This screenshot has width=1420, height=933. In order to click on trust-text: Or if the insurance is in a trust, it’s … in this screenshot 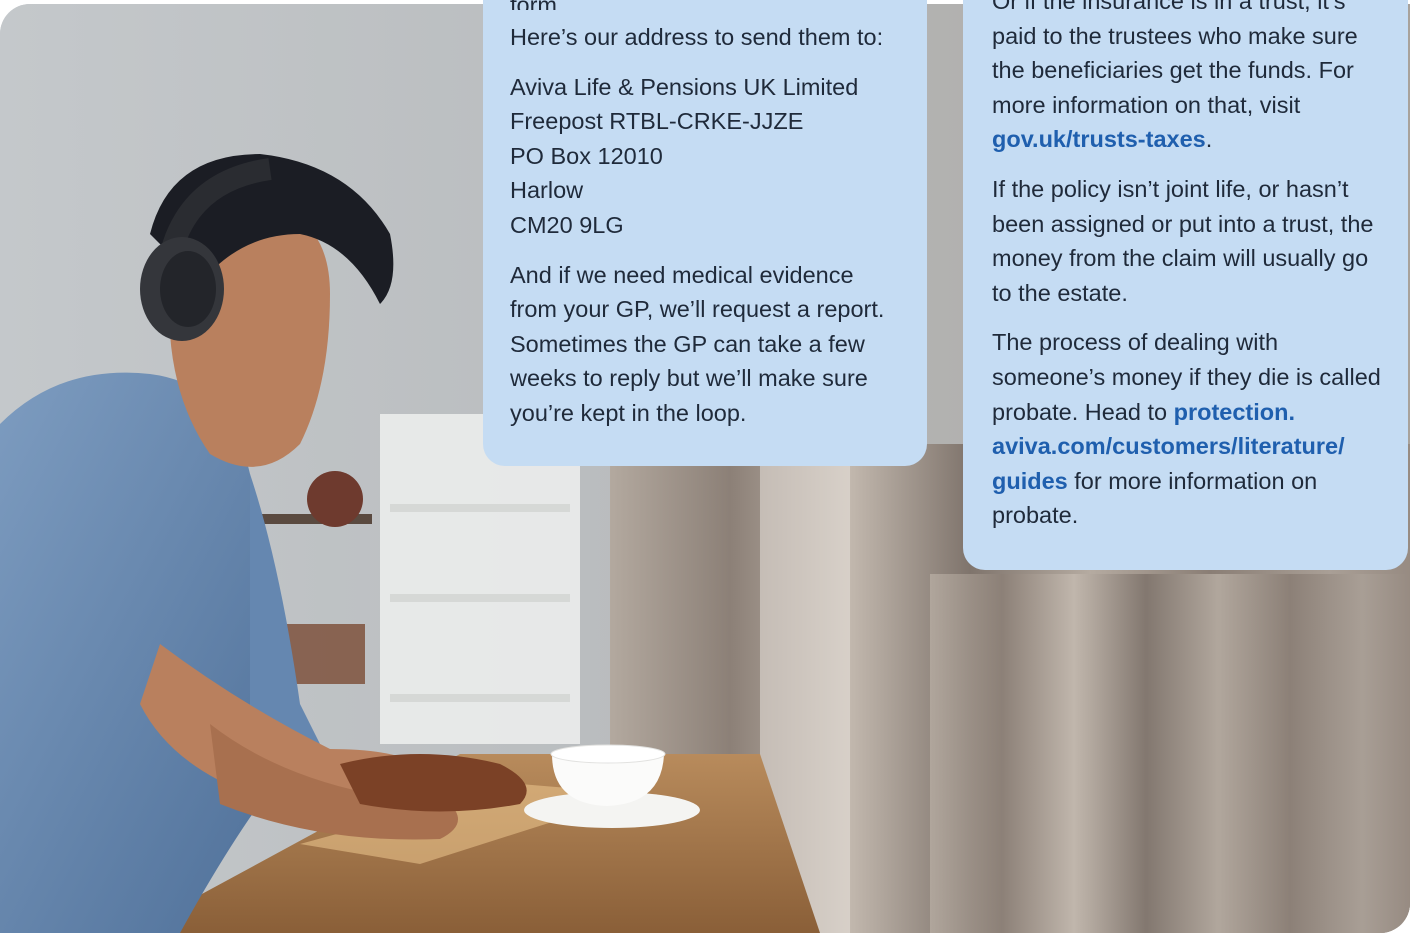, I will do `click(1175, 59)`.